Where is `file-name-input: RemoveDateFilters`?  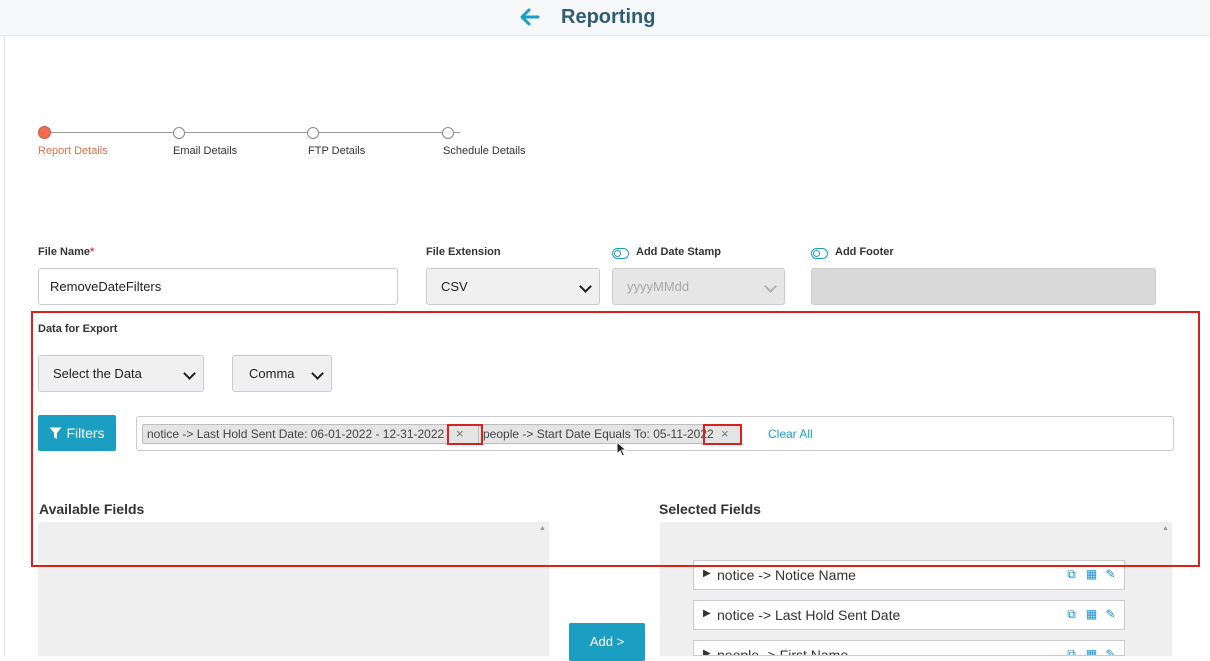 file-name-input: RemoveDateFilters is located at coordinates (218, 286).